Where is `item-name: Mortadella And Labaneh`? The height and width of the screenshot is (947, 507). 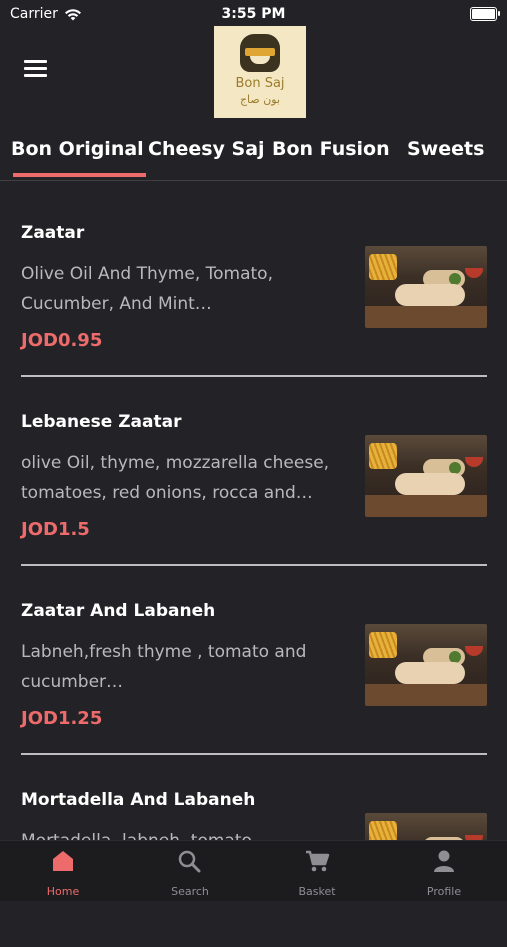
item-name: Mortadella And Labaneh is located at coordinates (138, 800).